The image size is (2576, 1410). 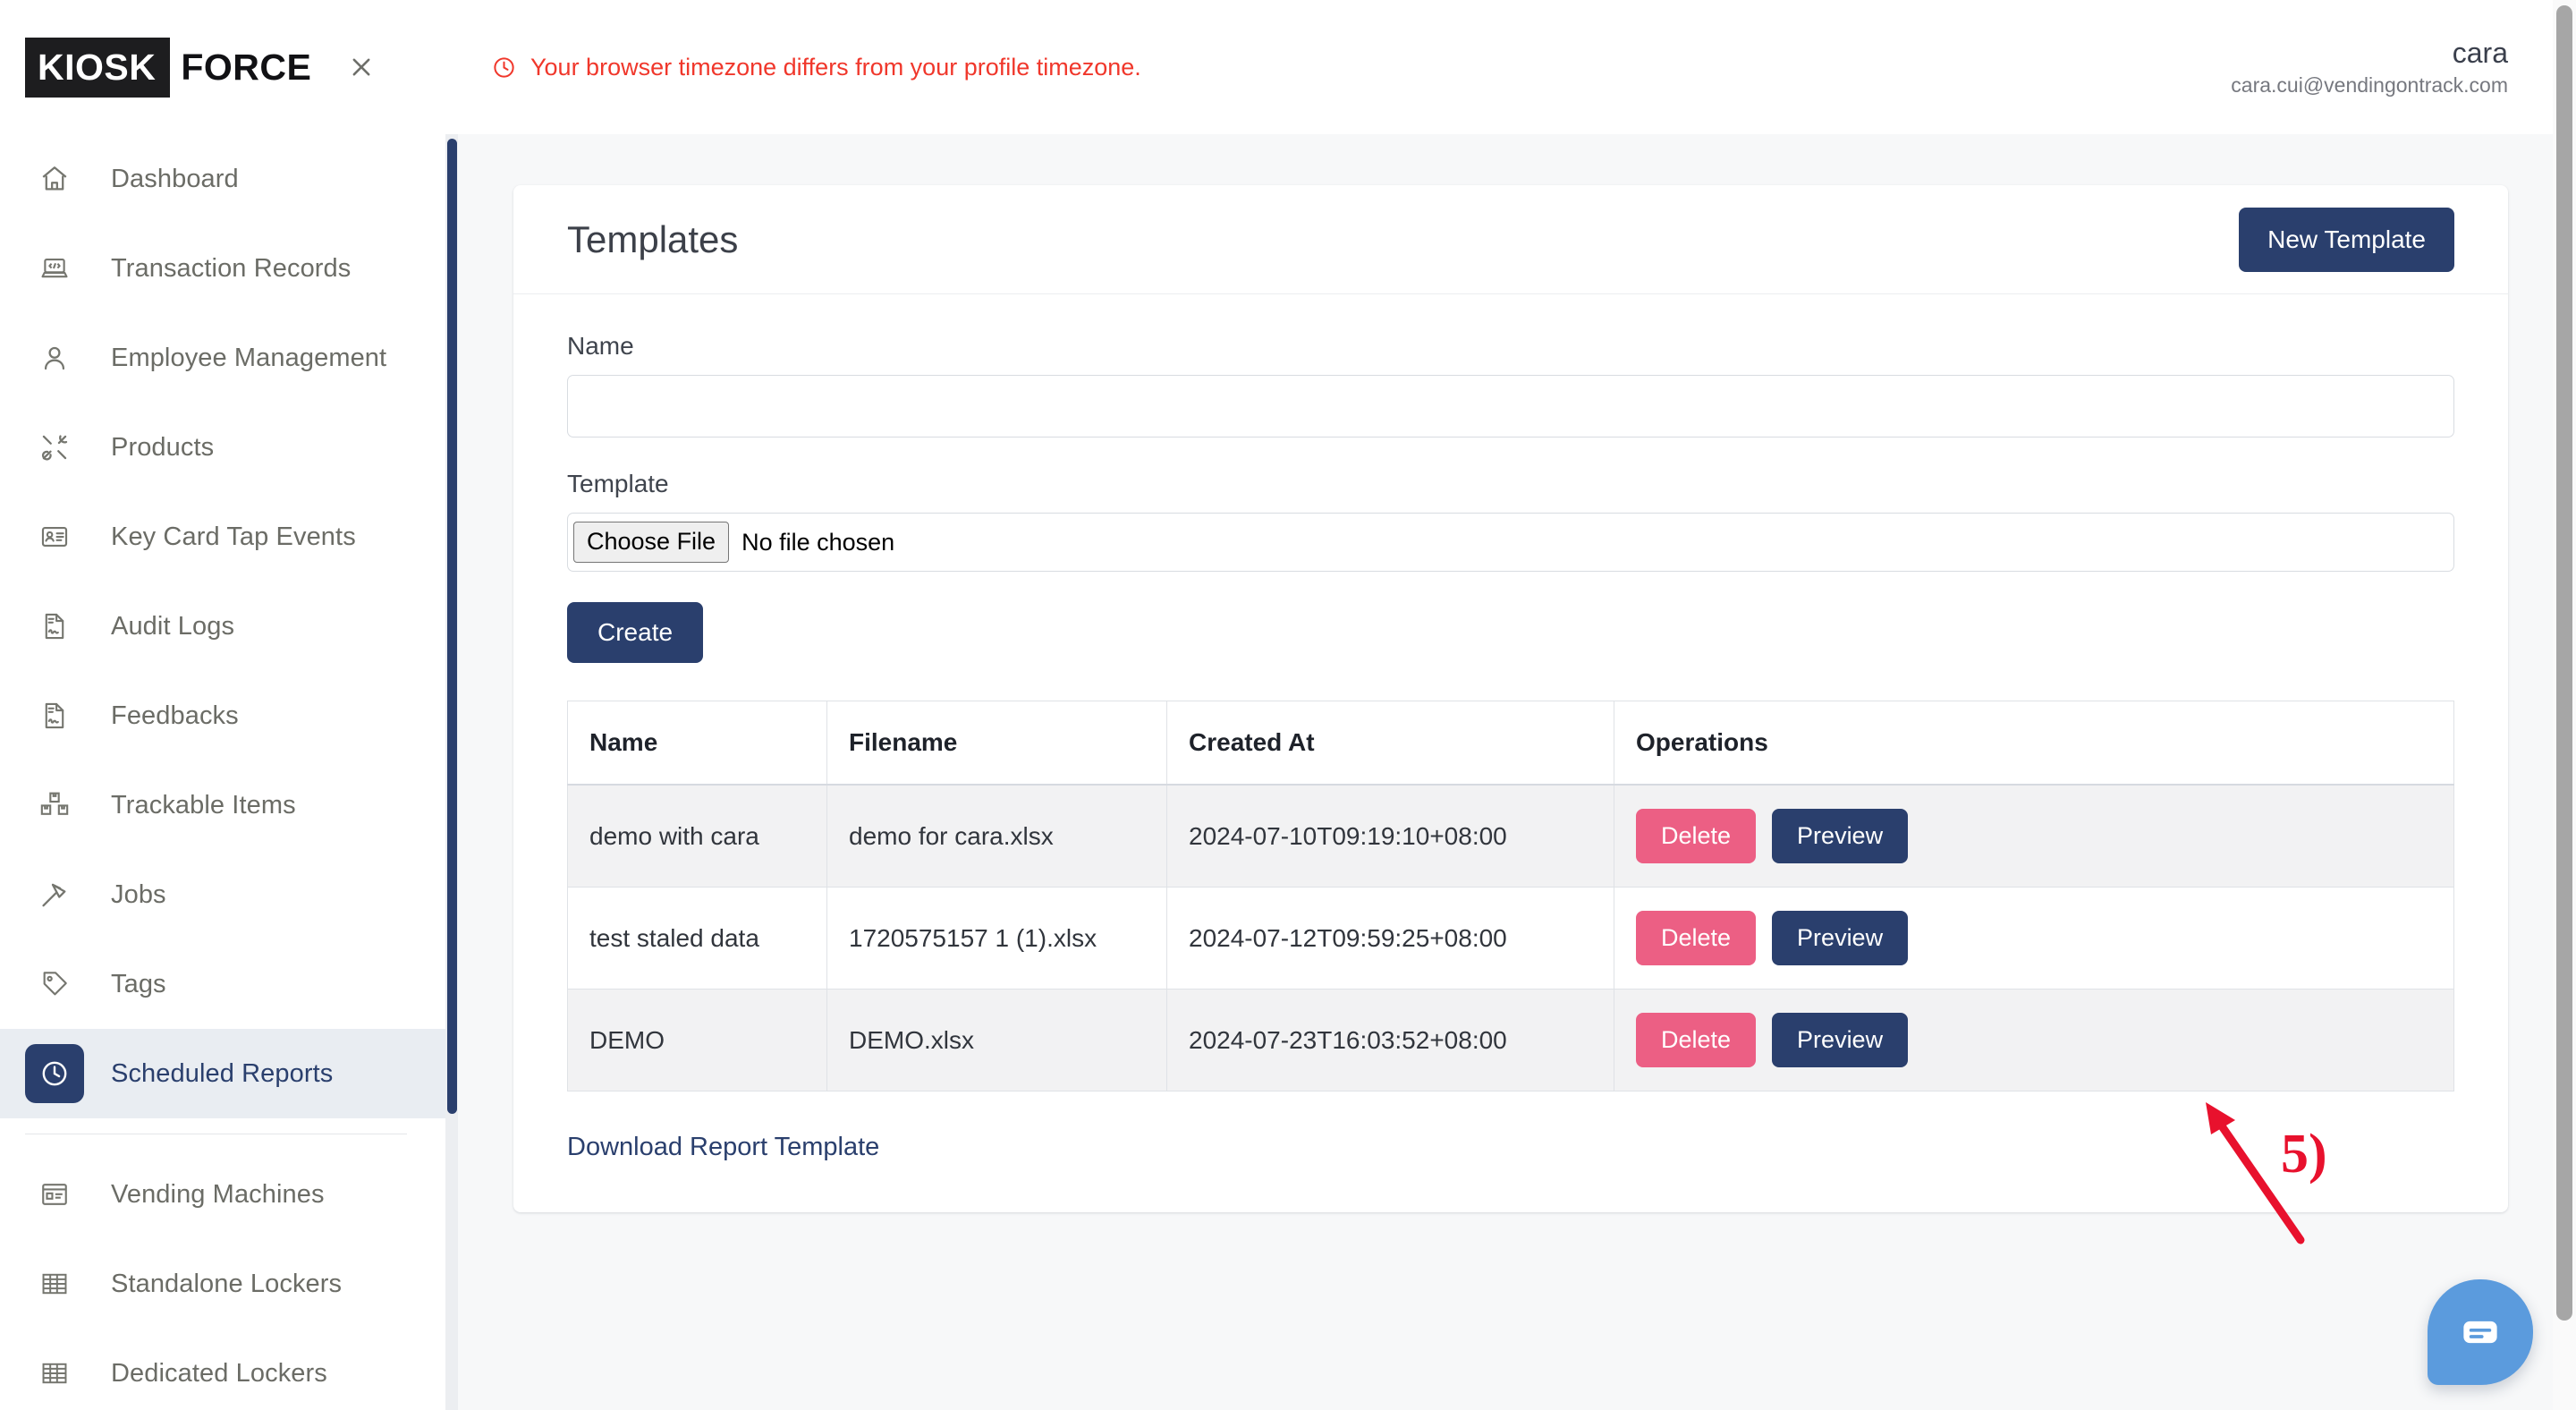 I want to click on sidebar-item-audit-logs: Audit Logs, so click(x=223, y=627).